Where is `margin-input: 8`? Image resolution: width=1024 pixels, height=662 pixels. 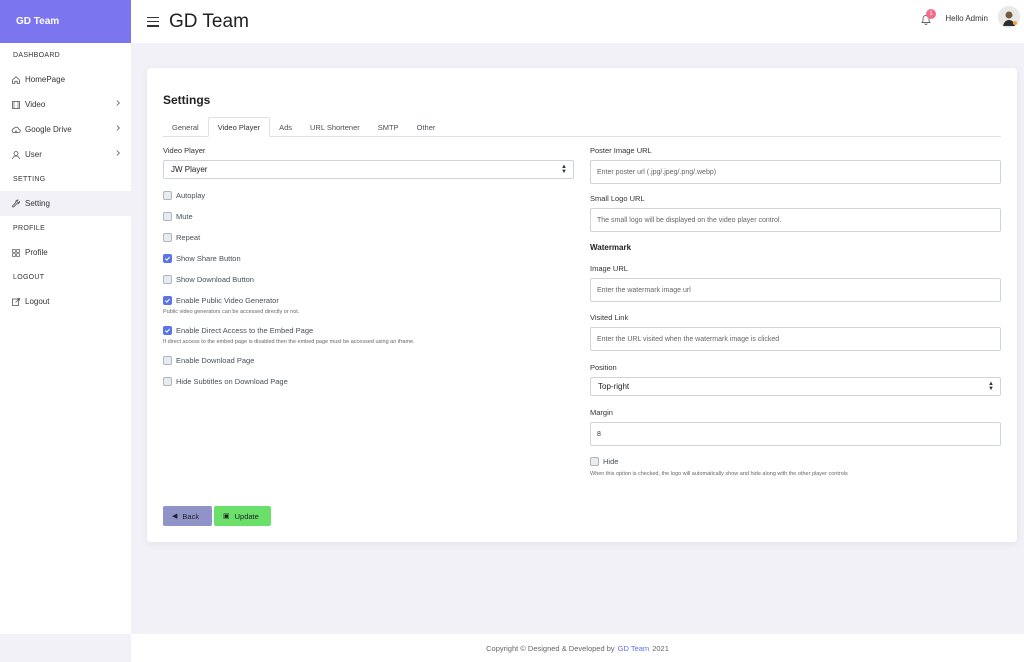 margin-input: 8 is located at coordinates (795, 434).